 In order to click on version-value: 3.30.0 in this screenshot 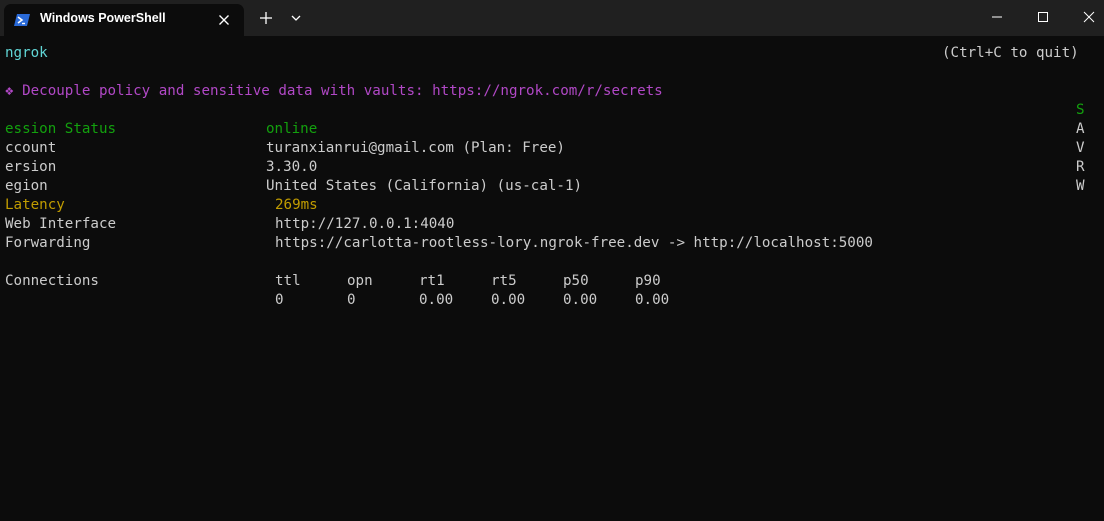, I will do `click(292, 167)`.